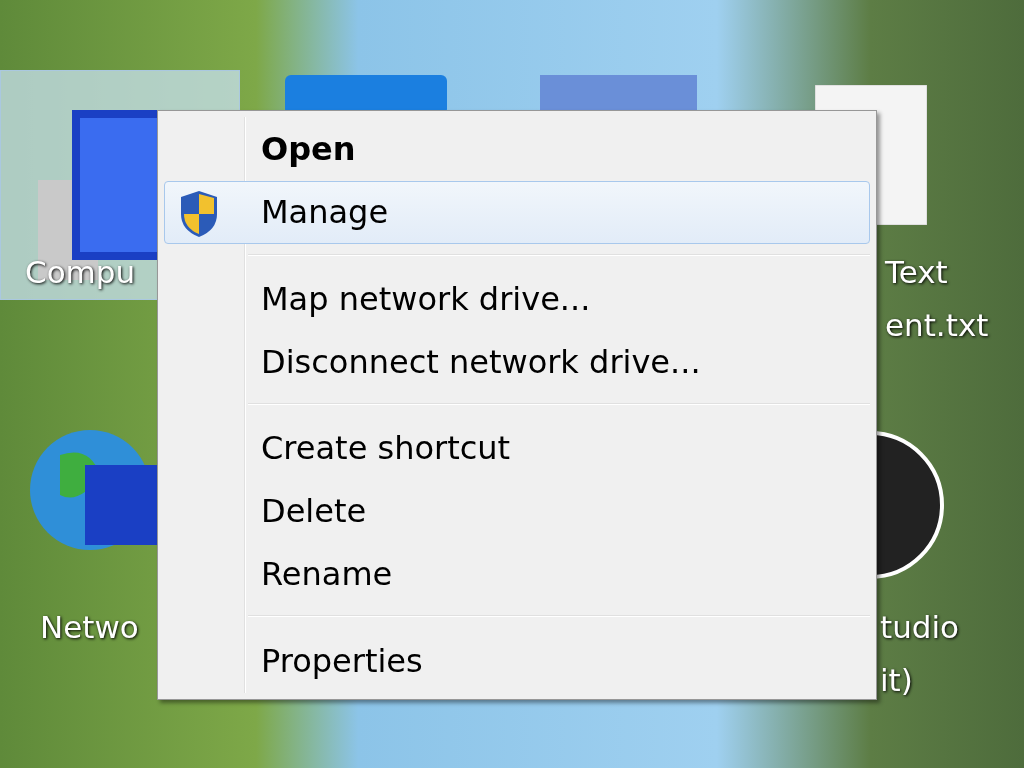  What do you see at coordinates (897, 680) in the screenshot?
I see `icon-label: it)` at bounding box center [897, 680].